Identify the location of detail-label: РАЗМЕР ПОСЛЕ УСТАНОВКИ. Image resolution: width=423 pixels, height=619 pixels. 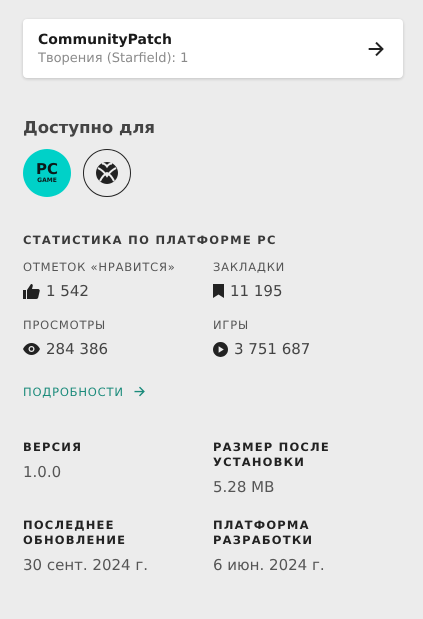
(272, 455).